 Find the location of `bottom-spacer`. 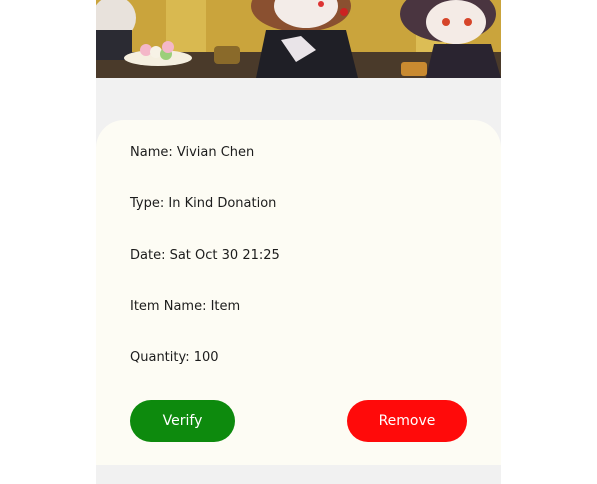

bottom-spacer is located at coordinates (298, 474).